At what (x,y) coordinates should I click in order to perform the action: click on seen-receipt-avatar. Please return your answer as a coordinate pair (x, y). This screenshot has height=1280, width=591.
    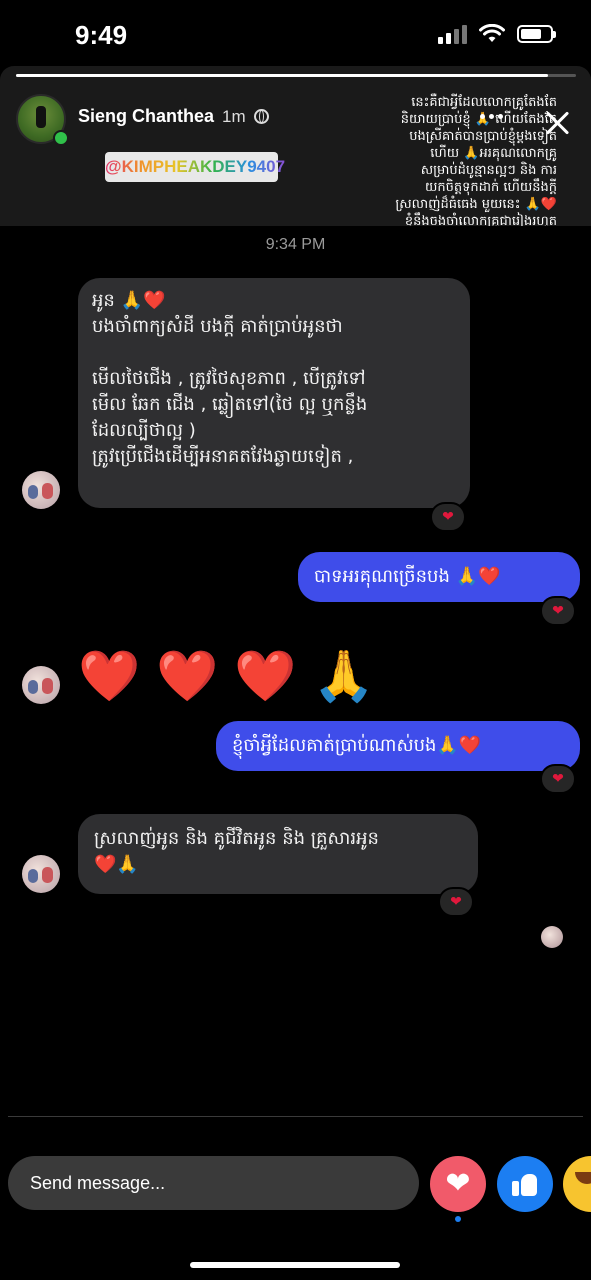
    Looking at the image, I should click on (552, 937).